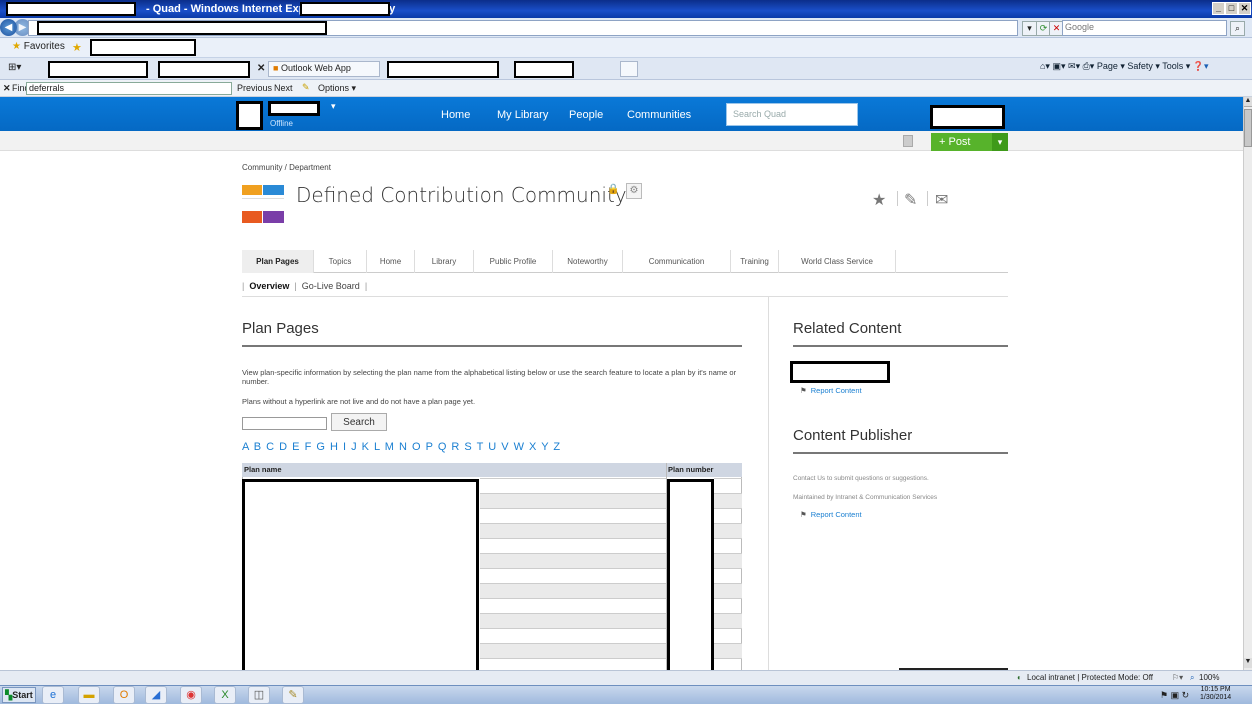 Image resolution: width=1252 pixels, height=704 pixels. Describe the element at coordinates (634, 191) in the screenshot. I see `gear-icon: ⚙` at that location.